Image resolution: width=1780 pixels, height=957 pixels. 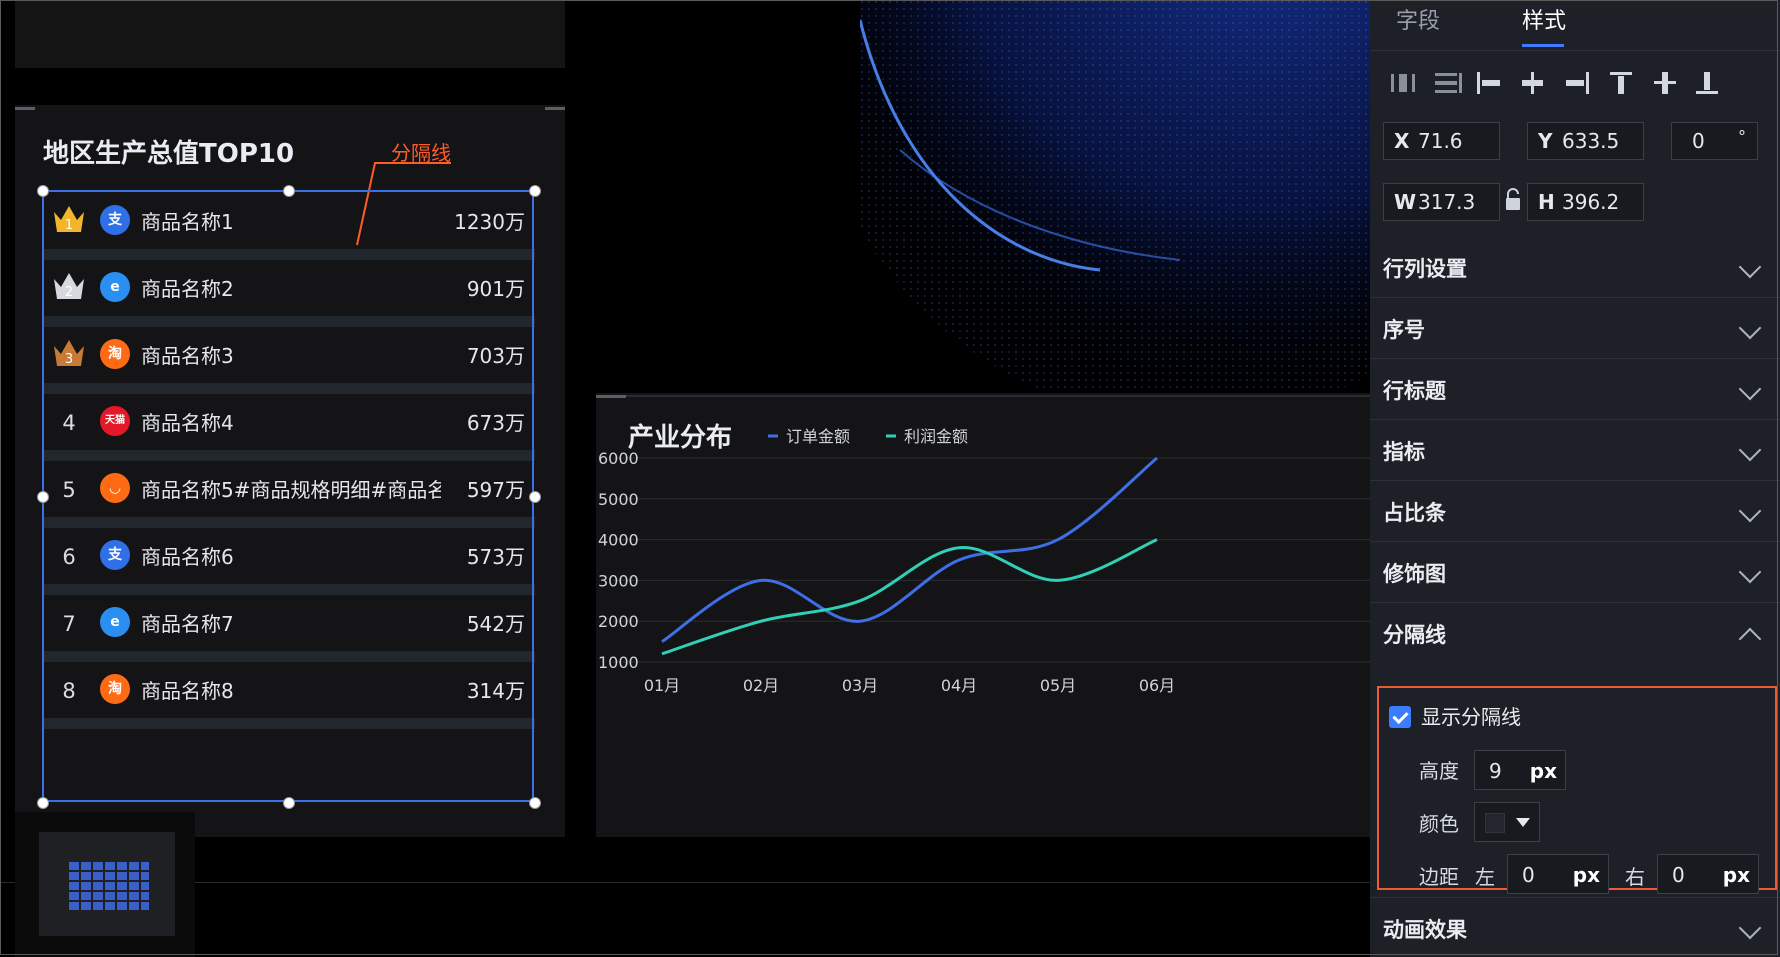 I want to click on align-right-icon, so click(x=1577, y=83).